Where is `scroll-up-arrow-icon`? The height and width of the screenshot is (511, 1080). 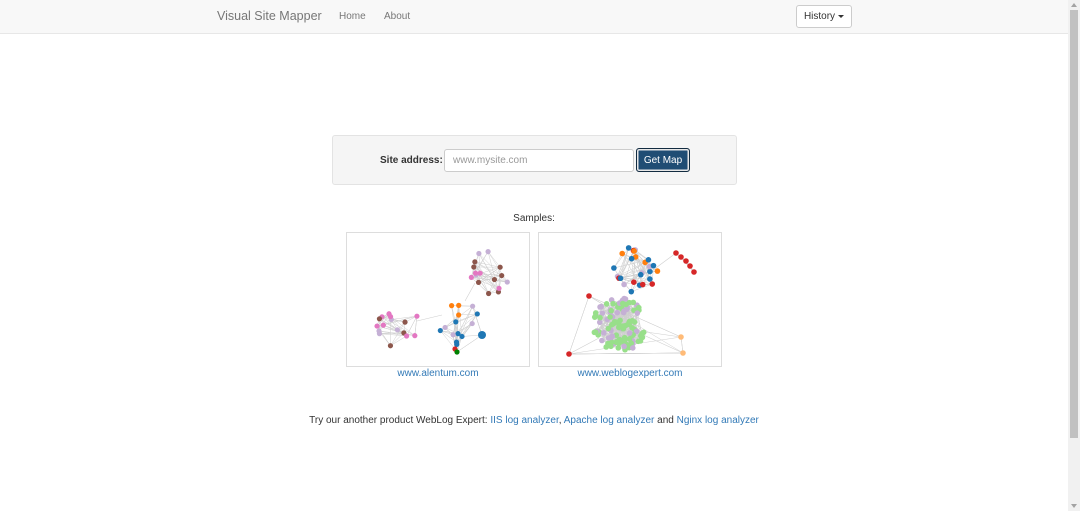 scroll-up-arrow-icon is located at coordinates (1074, 5).